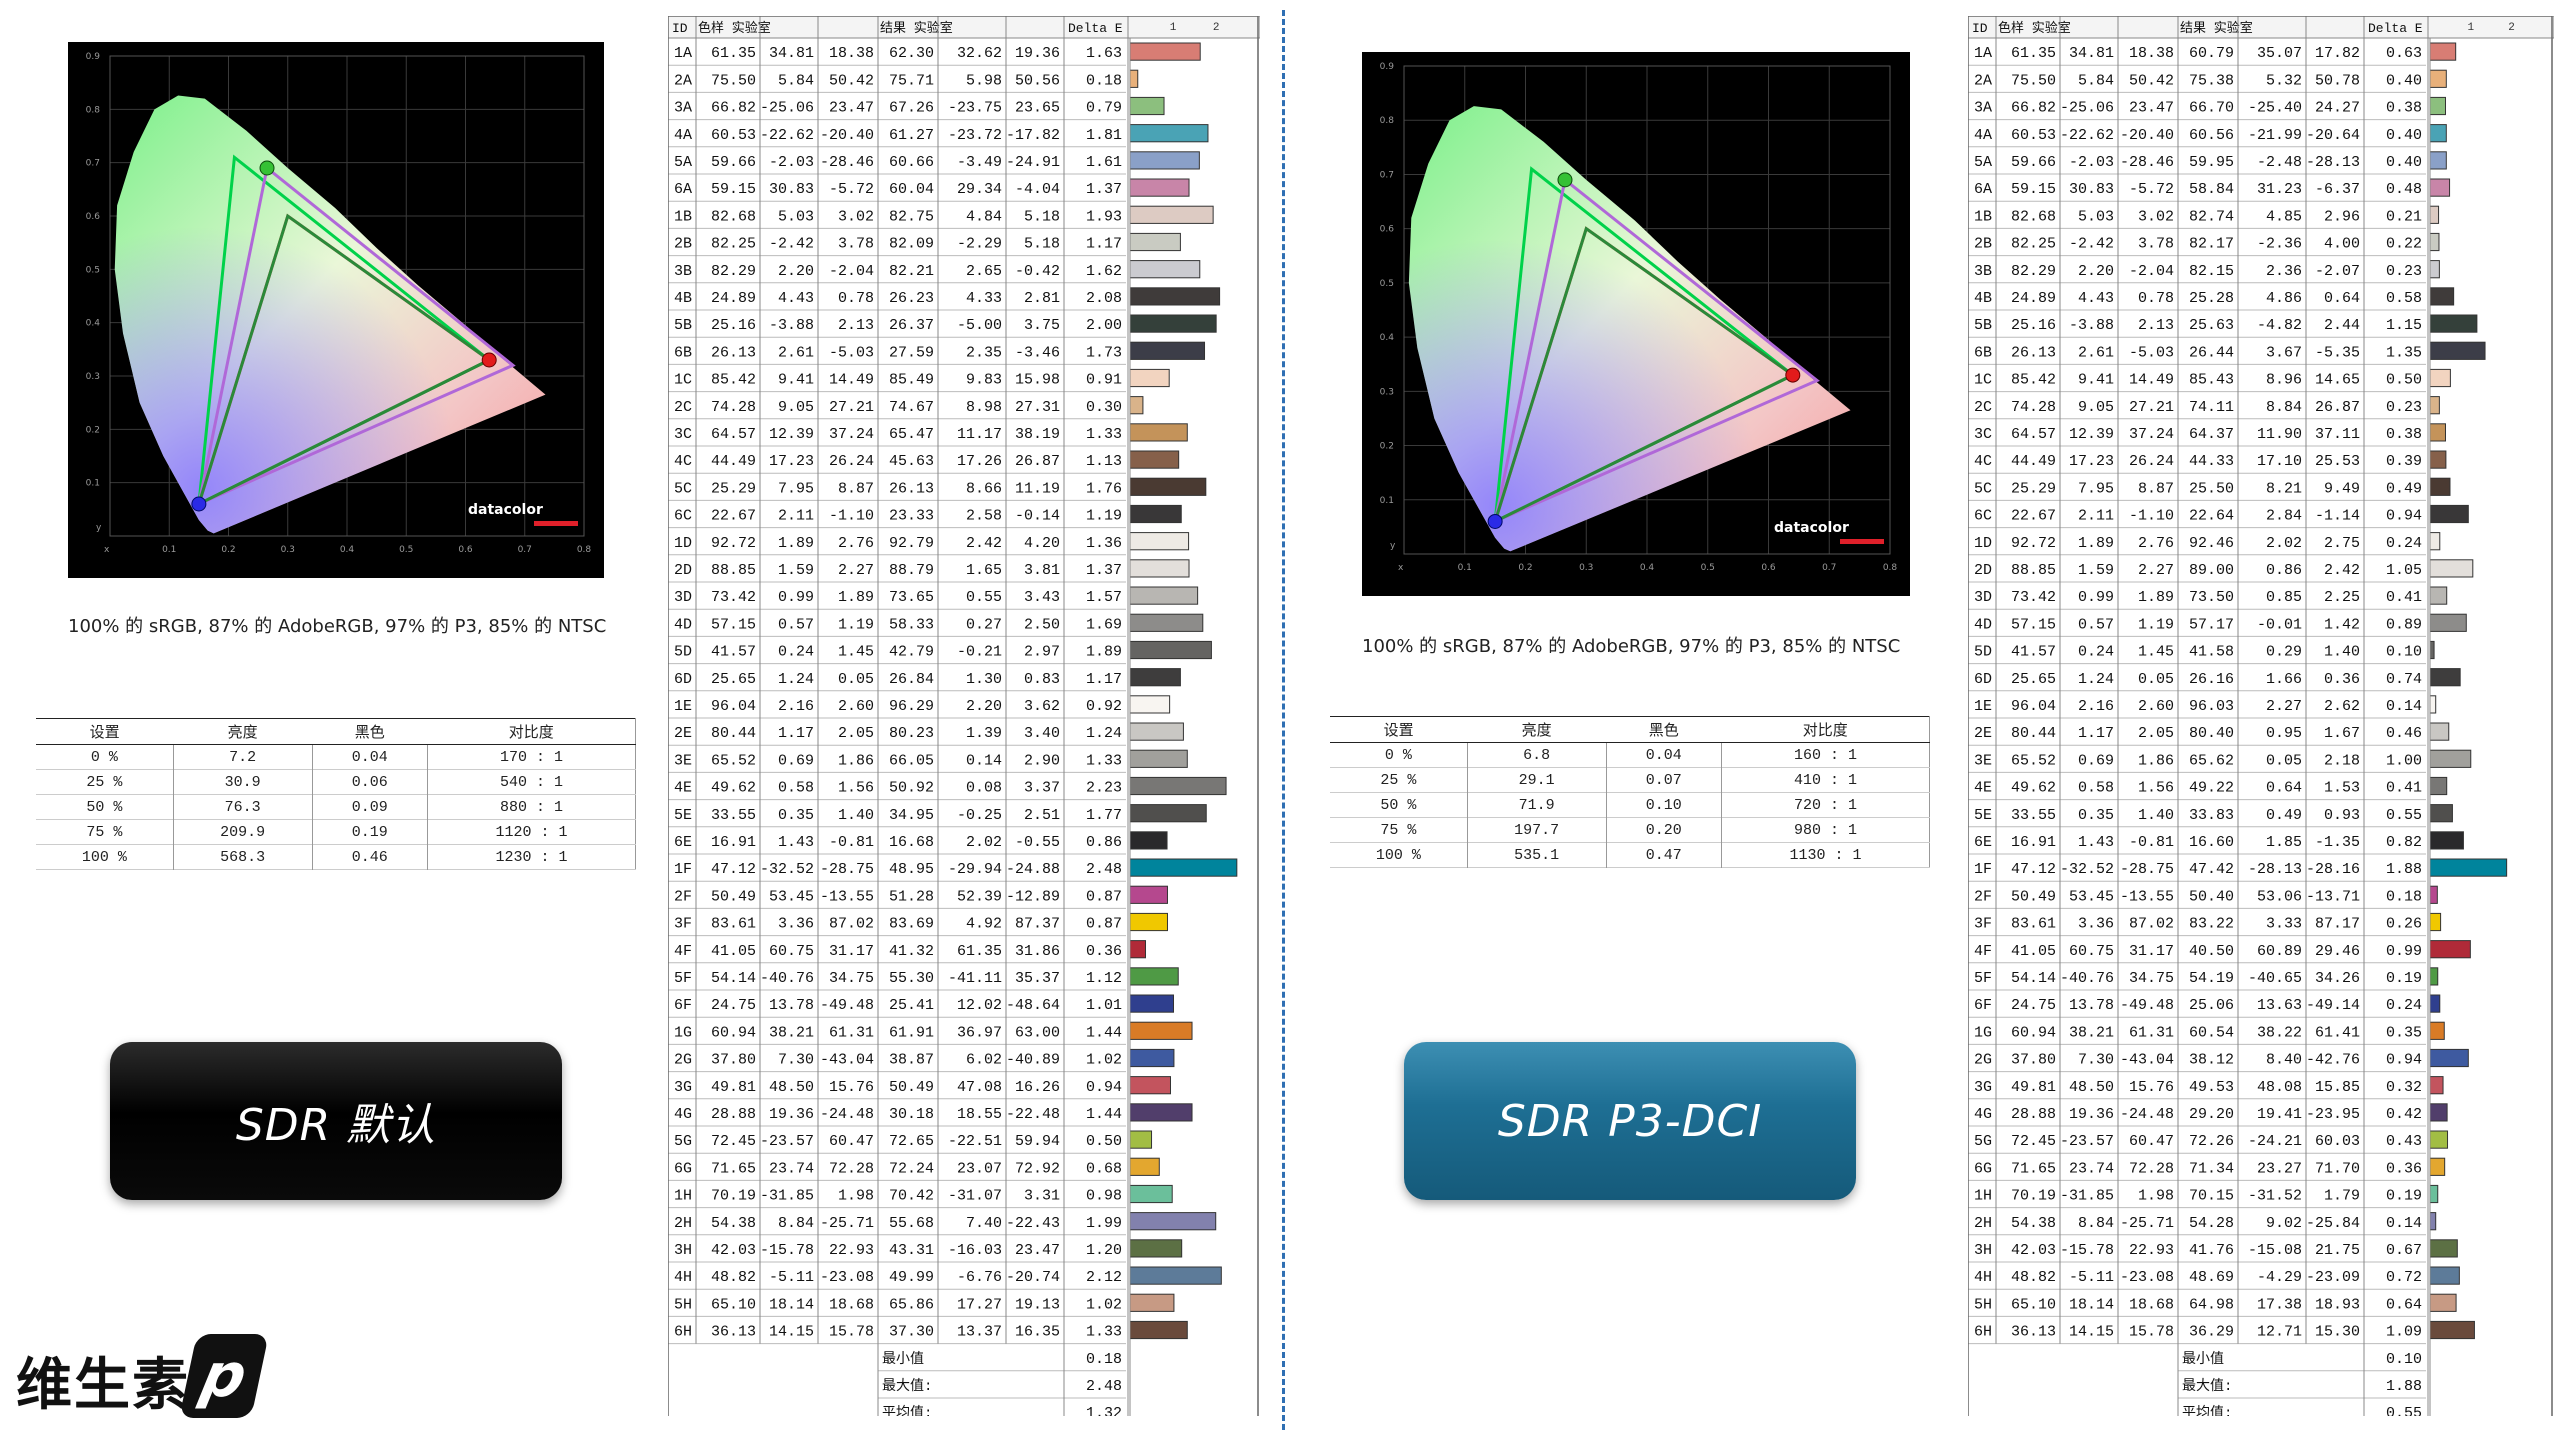 The width and height of the screenshot is (2560, 1440). What do you see at coordinates (1983, 1196) in the screenshot?
I see `patch-id: 1H` at bounding box center [1983, 1196].